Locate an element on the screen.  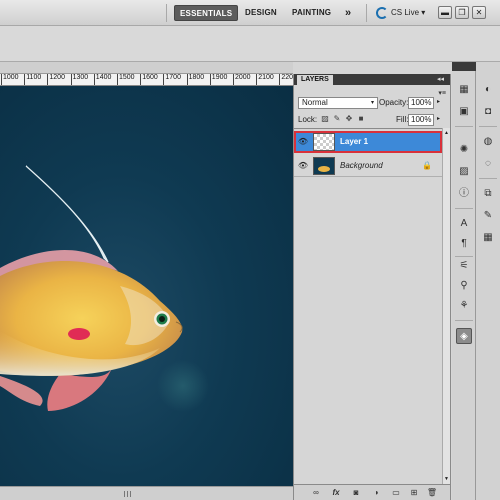
character-icon: A is located at coordinates (464, 224).